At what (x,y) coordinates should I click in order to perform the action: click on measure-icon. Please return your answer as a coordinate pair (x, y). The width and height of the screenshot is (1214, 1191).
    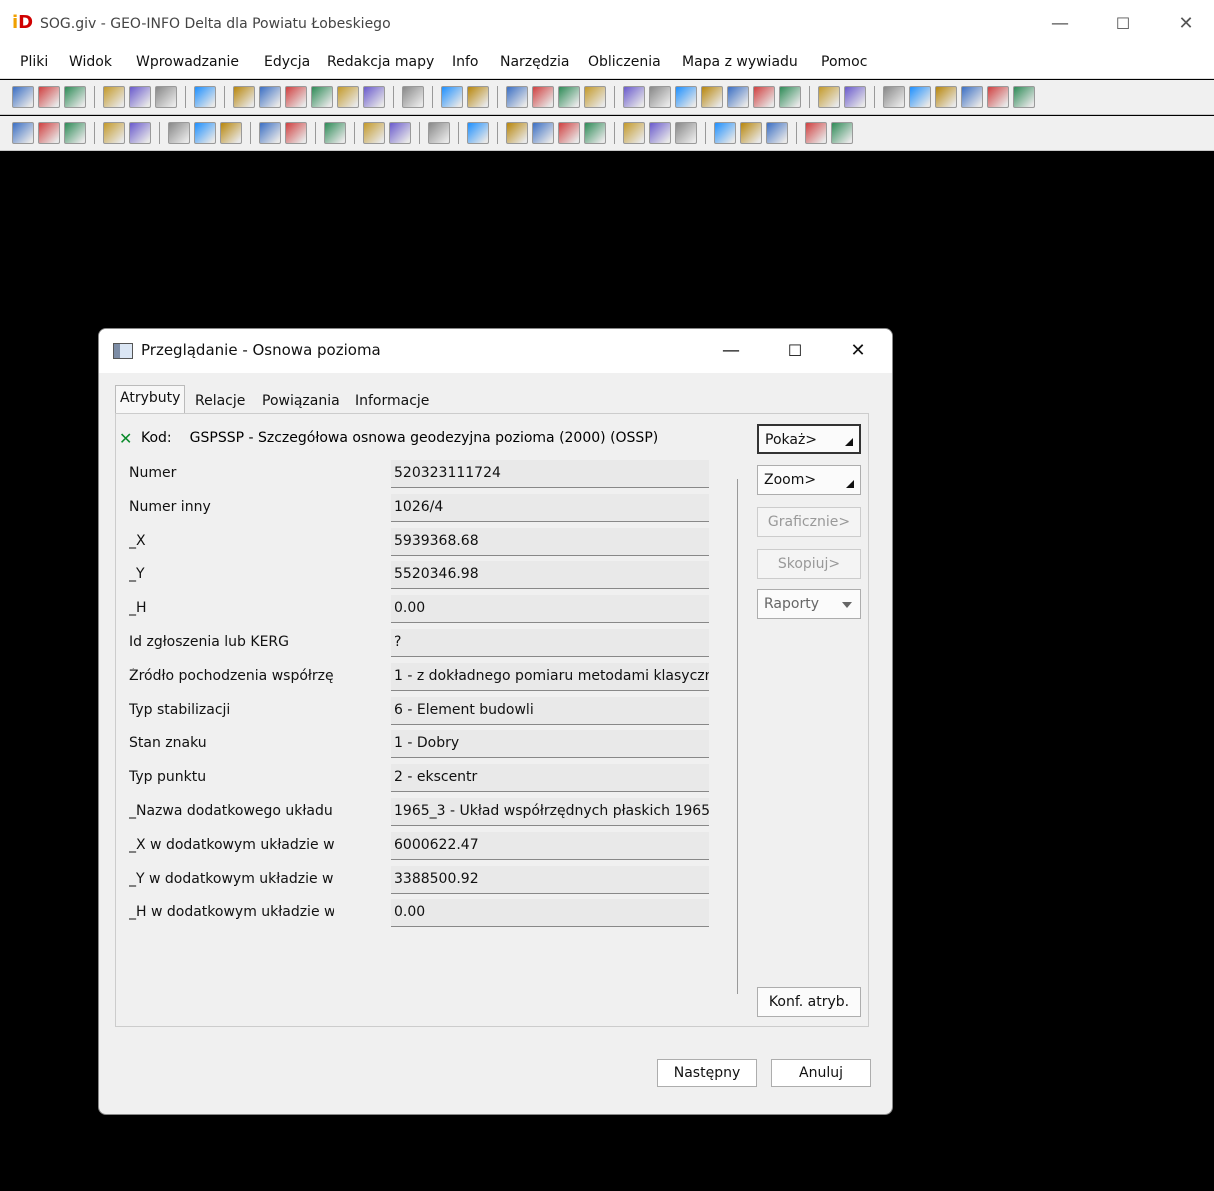
    Looking at the image, I should click on (478, 97).